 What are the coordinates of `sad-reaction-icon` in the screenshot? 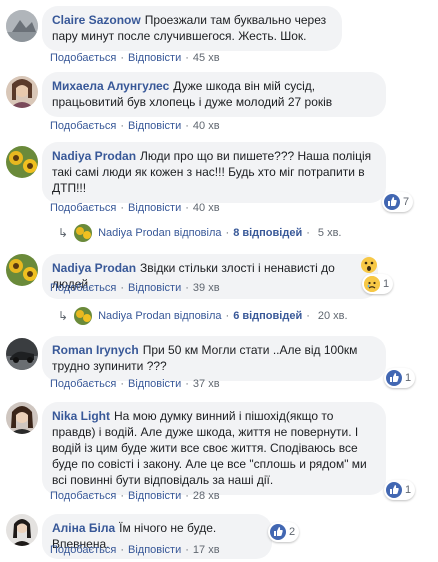 It's located at (372, 284).